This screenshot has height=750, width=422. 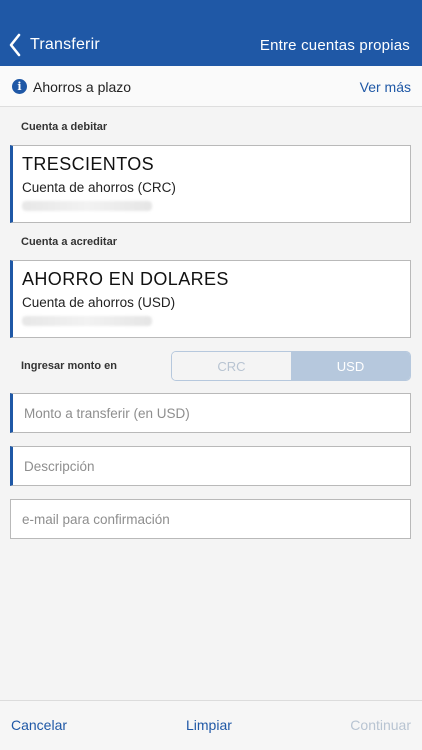 I want to click on info-bar-title: Ahorros a plazo, so click(x=82, y=87).